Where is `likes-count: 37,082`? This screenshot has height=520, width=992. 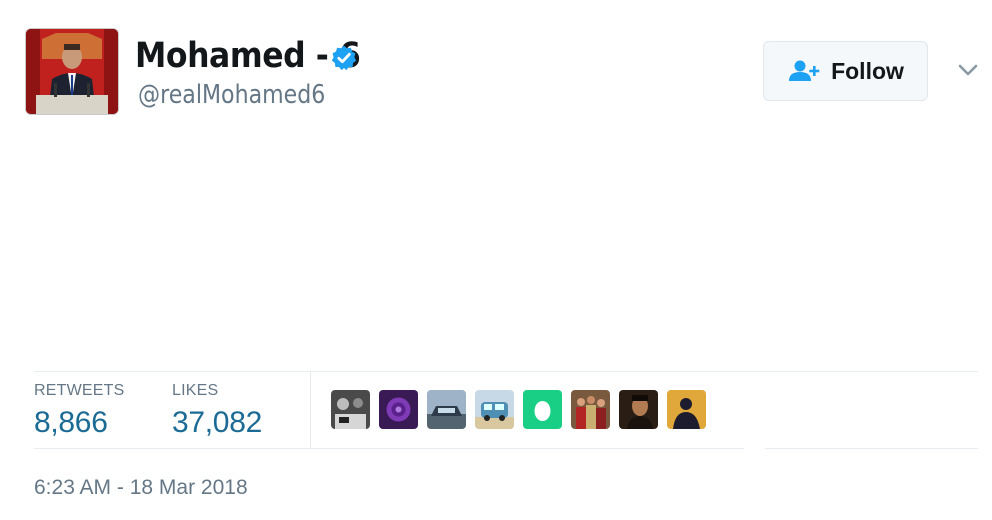
likes-count: 37,082 is located at coordinates (217, 422).